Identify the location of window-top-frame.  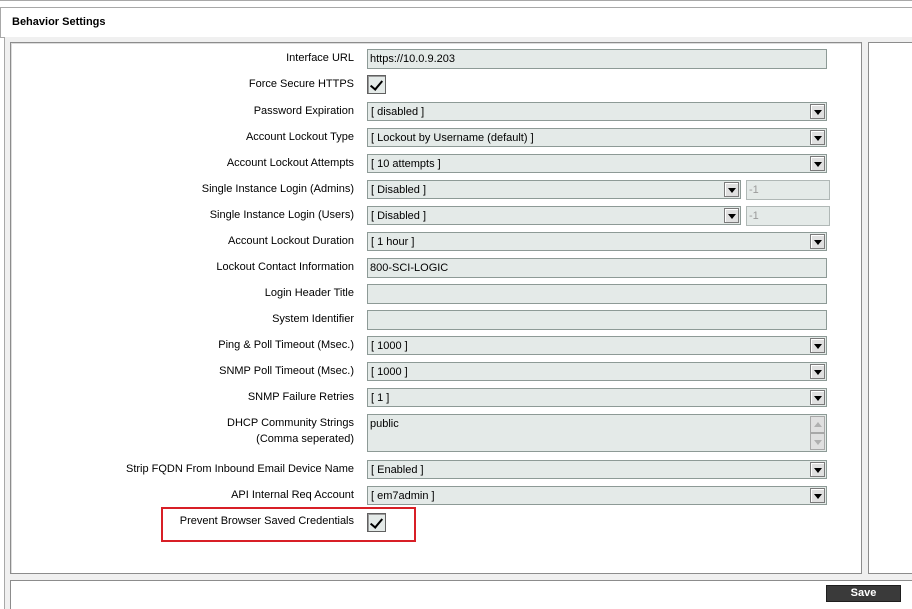
(456, 4).